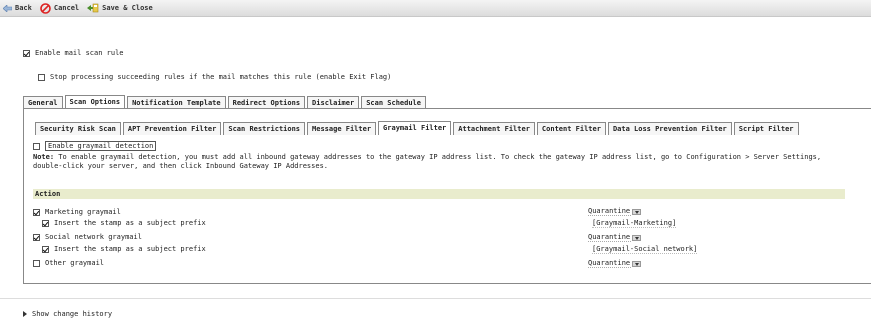  I want to click on action-header: Action, so click(439, 194).